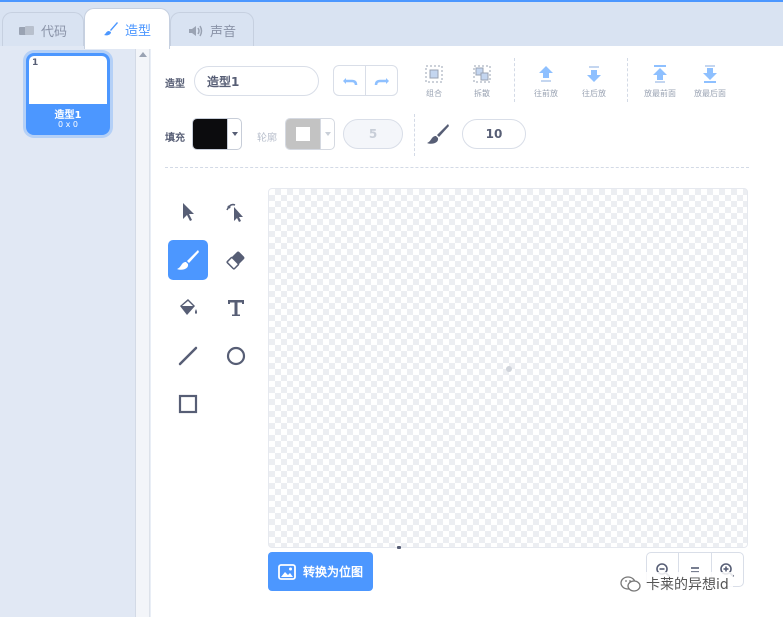 The height and width of the screenshot is (617, 783). What do you see at coordinates (482, 74) in the screenshot?
I see `ungroup-icon` at bounding box center [482, 74].